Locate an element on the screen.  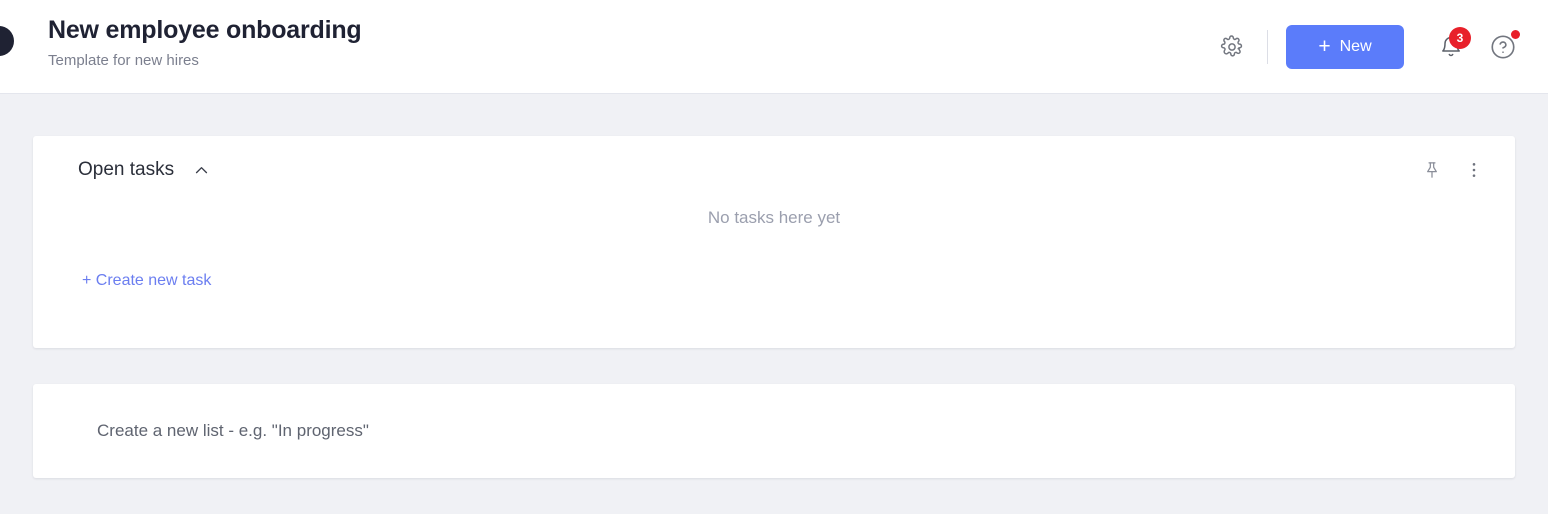
sidebar-toggle-circle-icon is located at coordinates (7, 41).